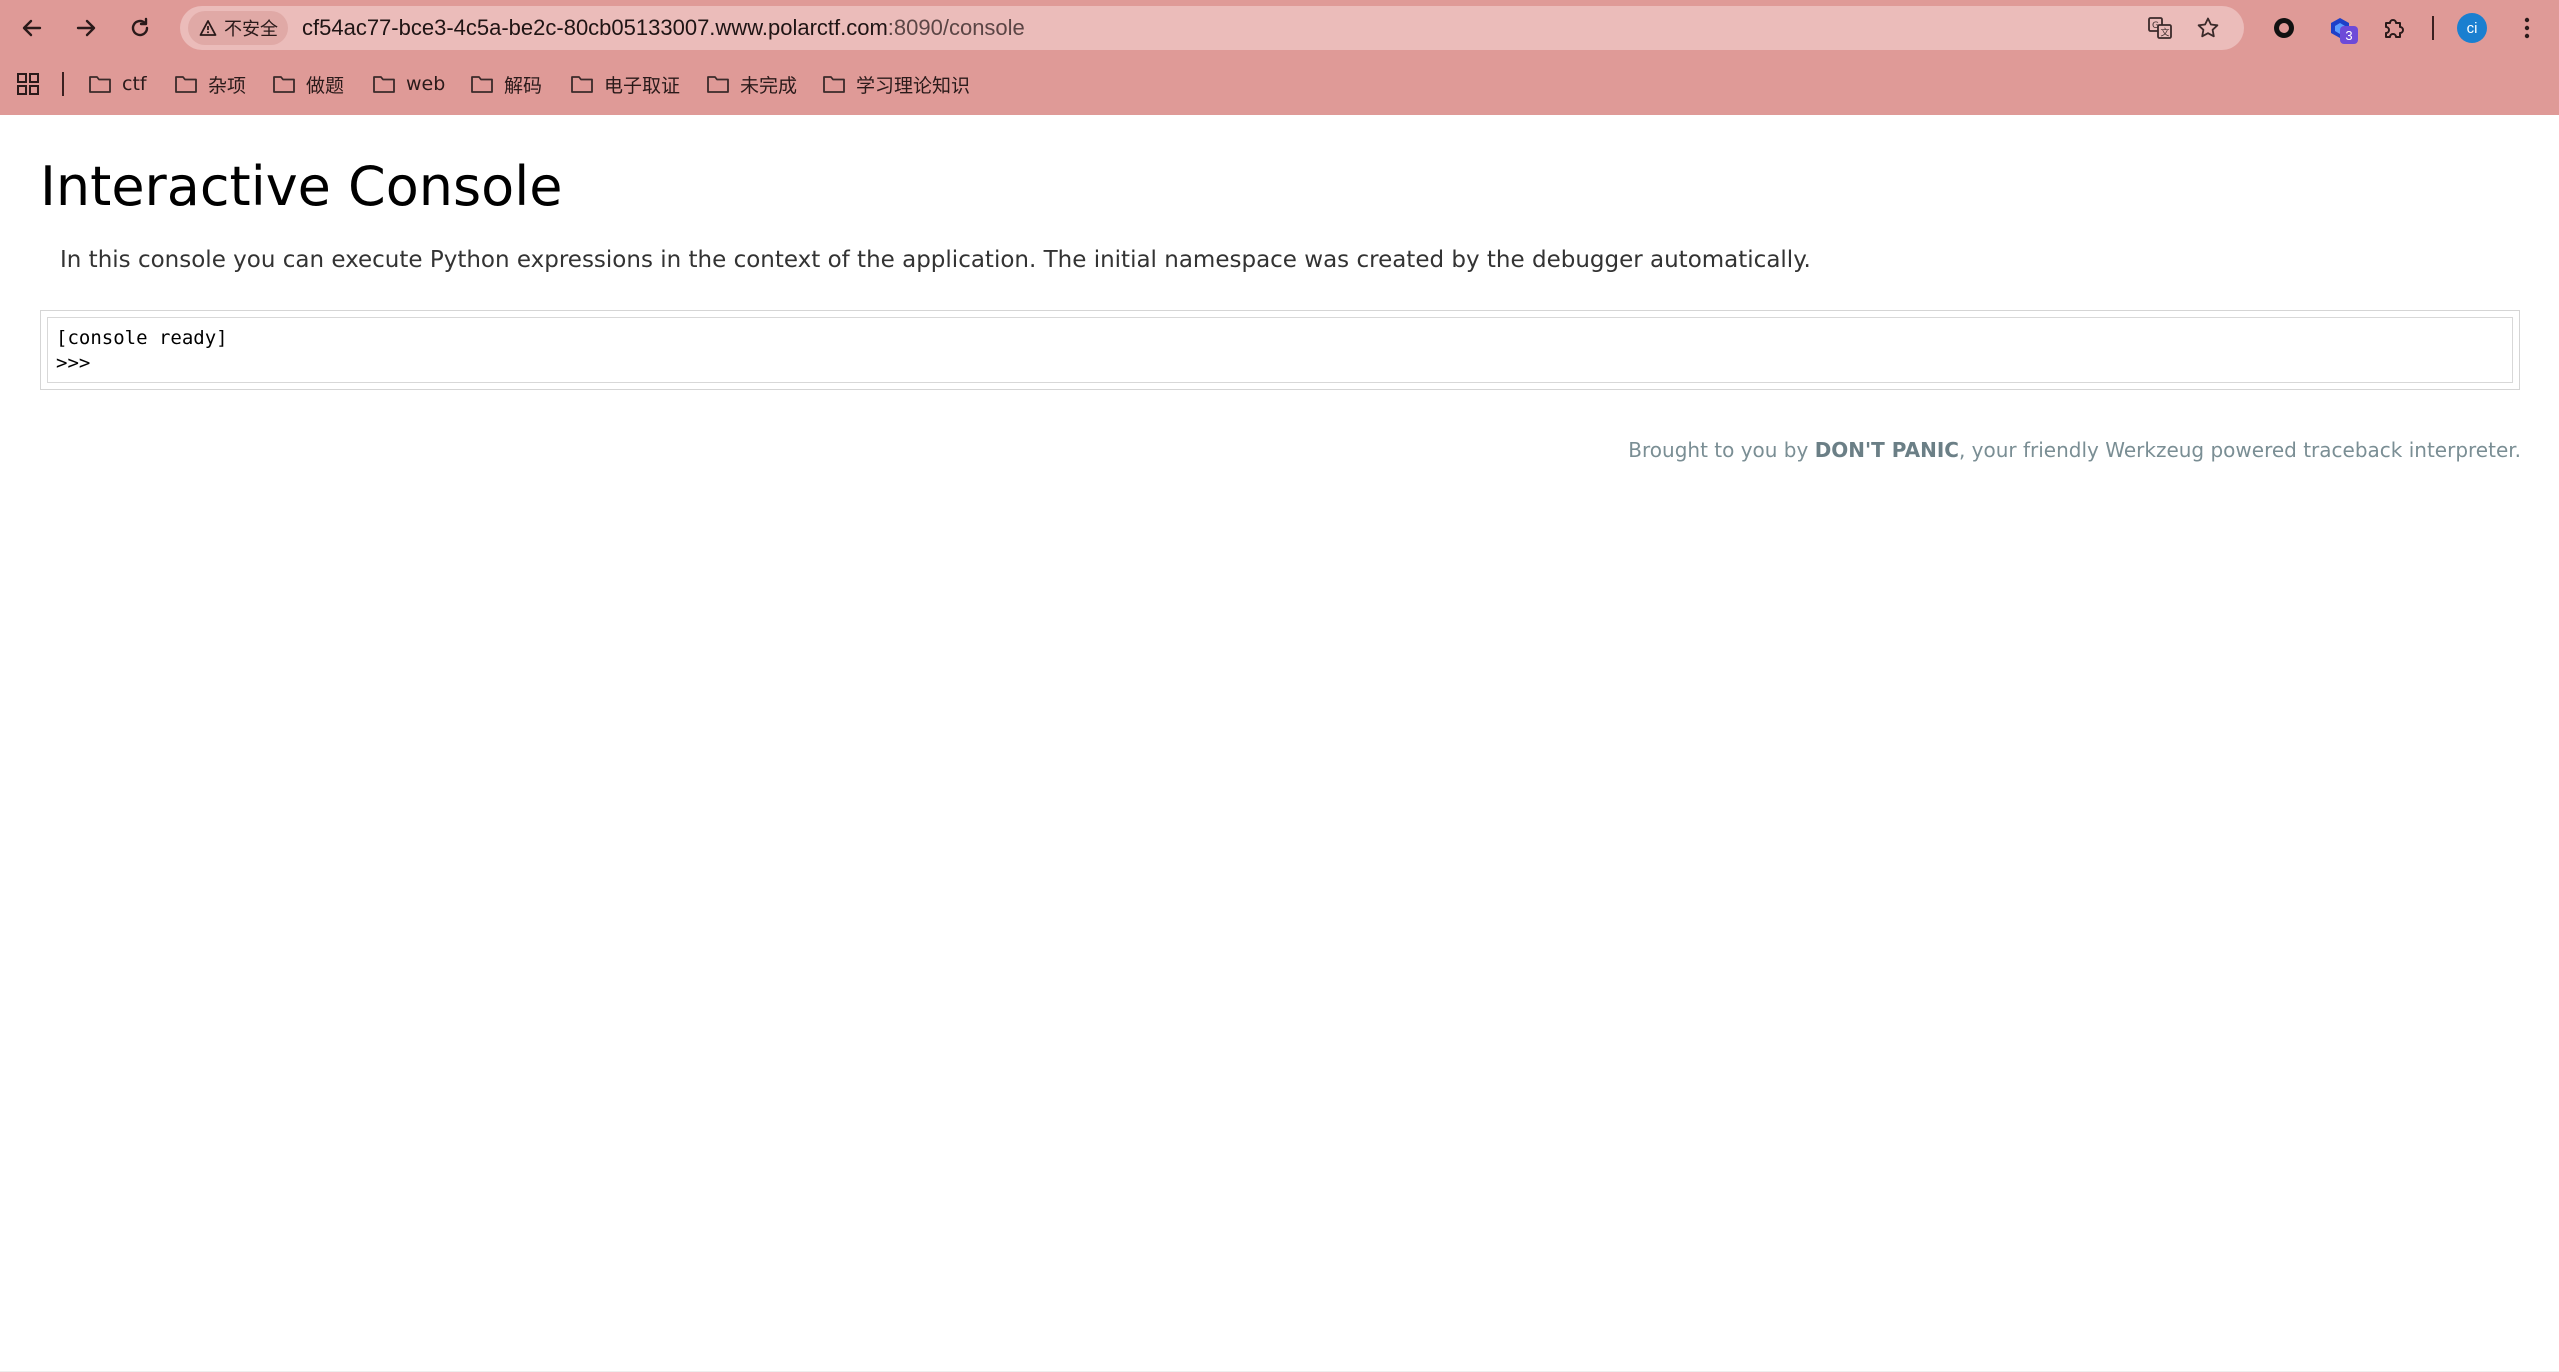 Image resolution: width=2559 pixels, height=1372 pixels. I want to click on svg-text: 文, so click(2165, 33).